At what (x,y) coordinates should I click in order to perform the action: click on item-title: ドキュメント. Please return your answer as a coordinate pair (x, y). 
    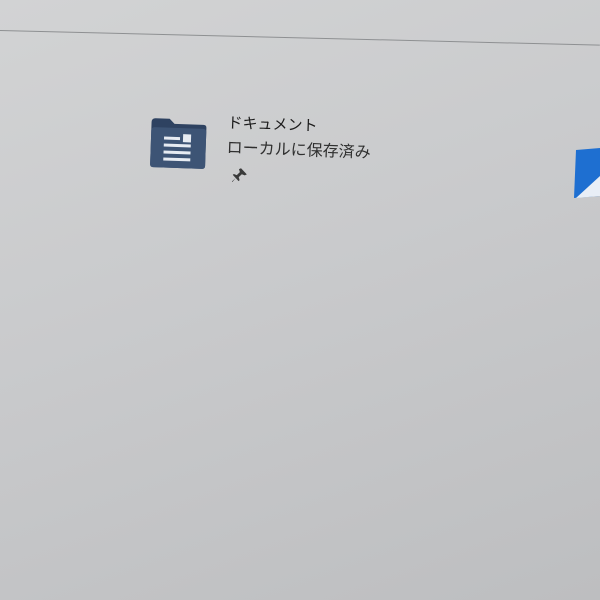
    Looking at the image, I should click on (272, 124).